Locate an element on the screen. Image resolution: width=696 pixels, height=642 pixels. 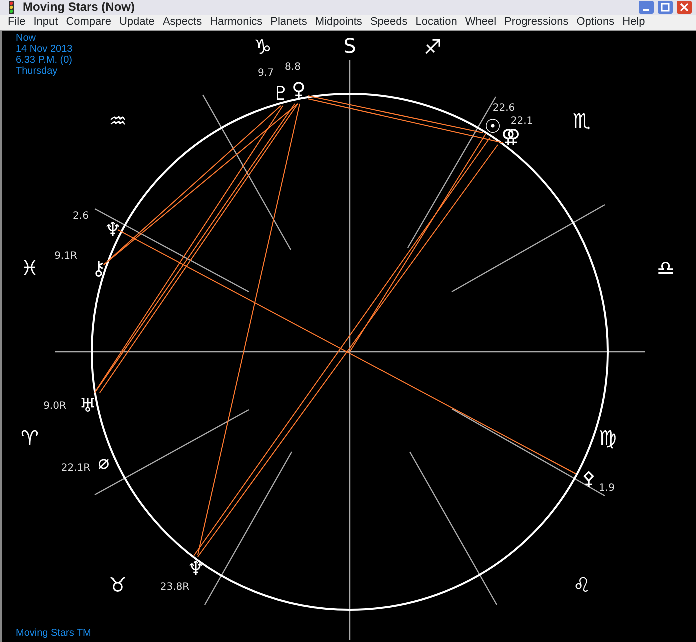
menu-item: Wheel is located at coordinates (481, 22).